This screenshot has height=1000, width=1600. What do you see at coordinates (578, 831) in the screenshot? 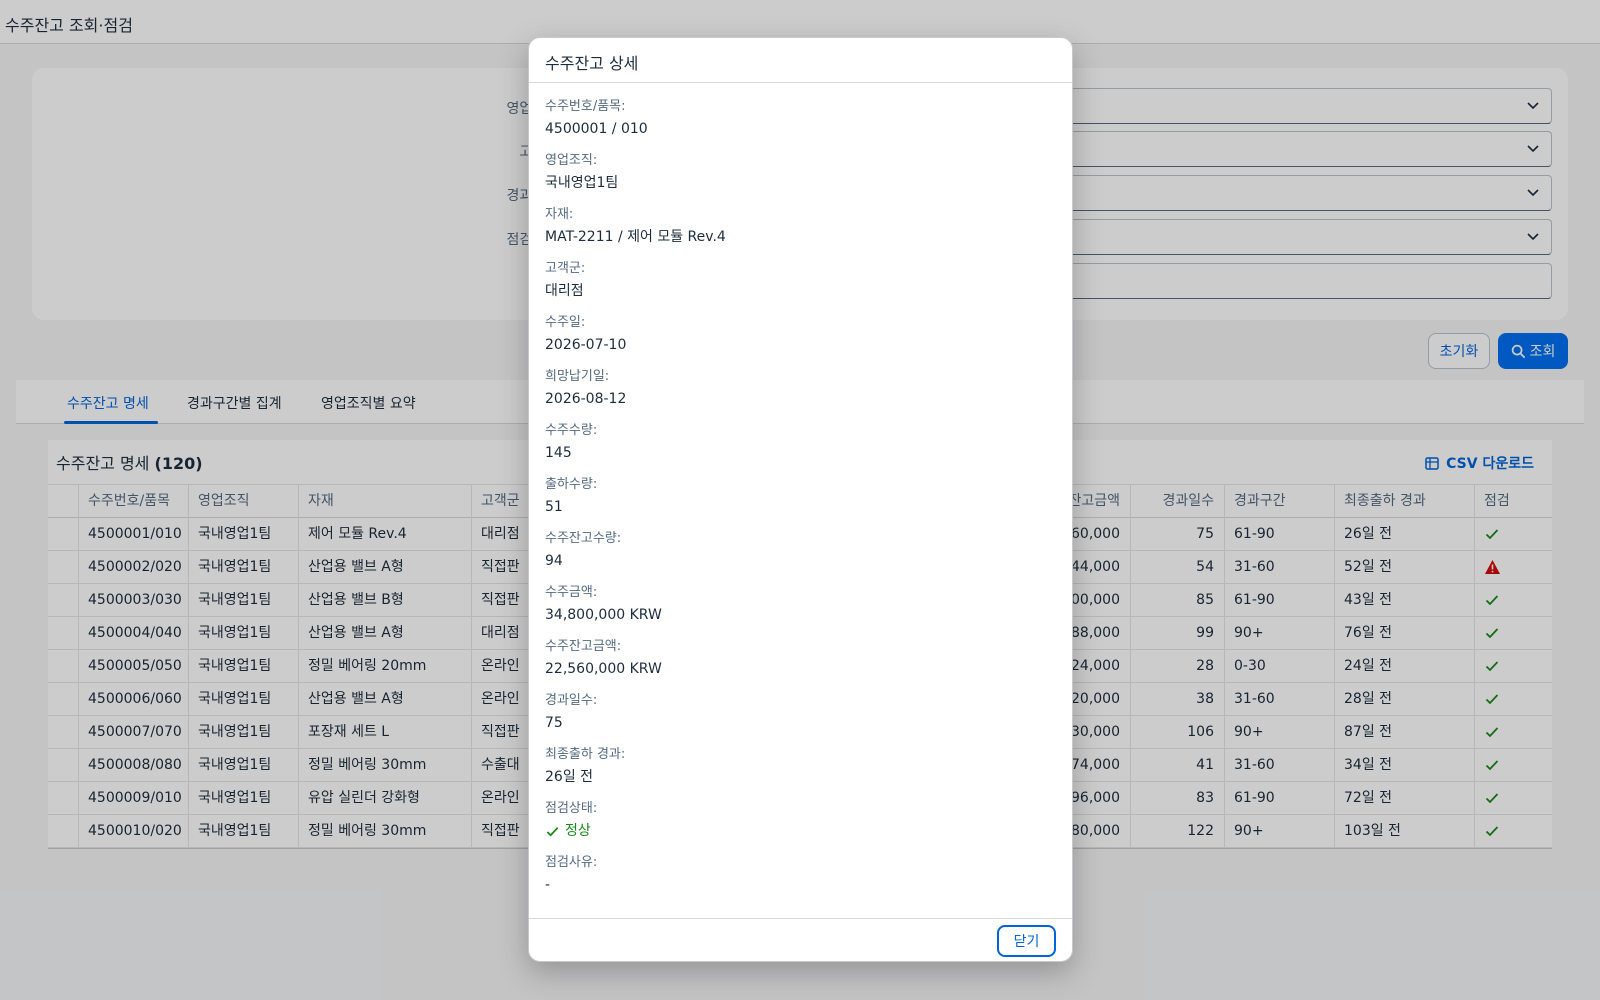
I see `status-text: 정상` at bounding box center [578, 831].